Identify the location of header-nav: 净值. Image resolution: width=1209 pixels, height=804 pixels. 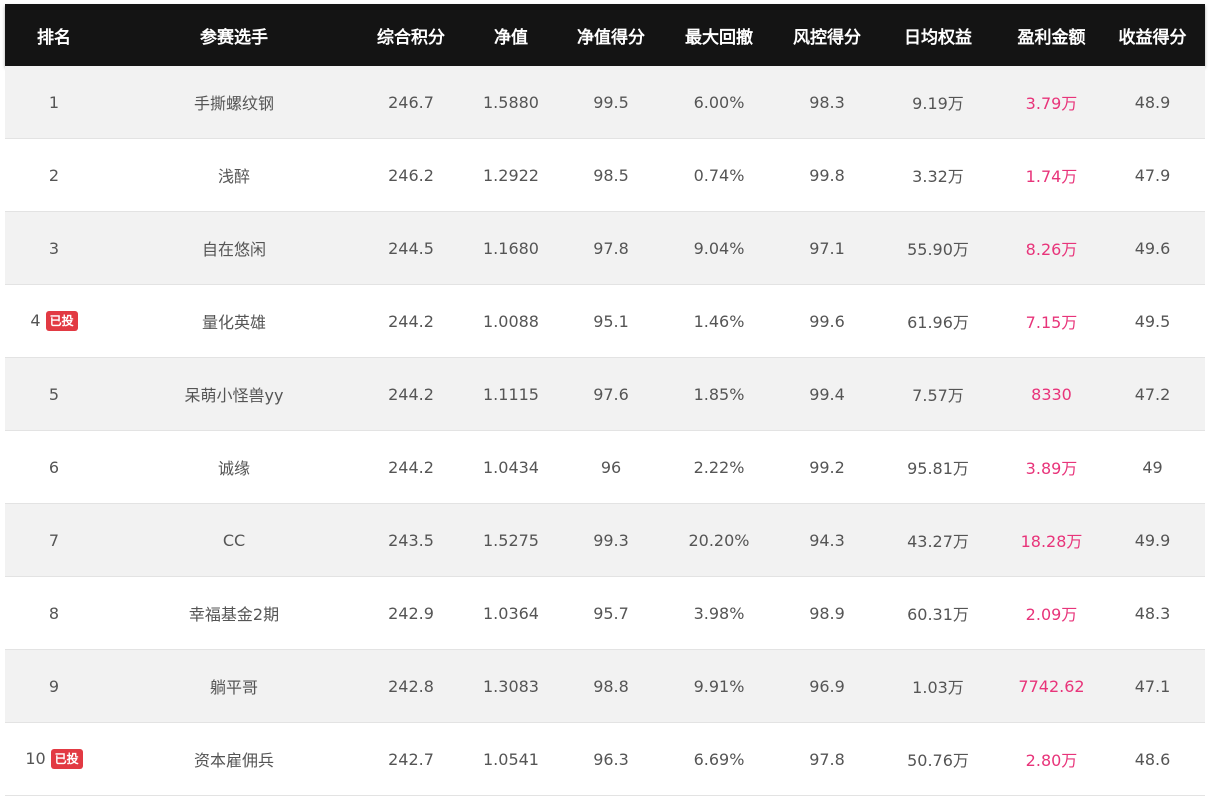
(511, 35).